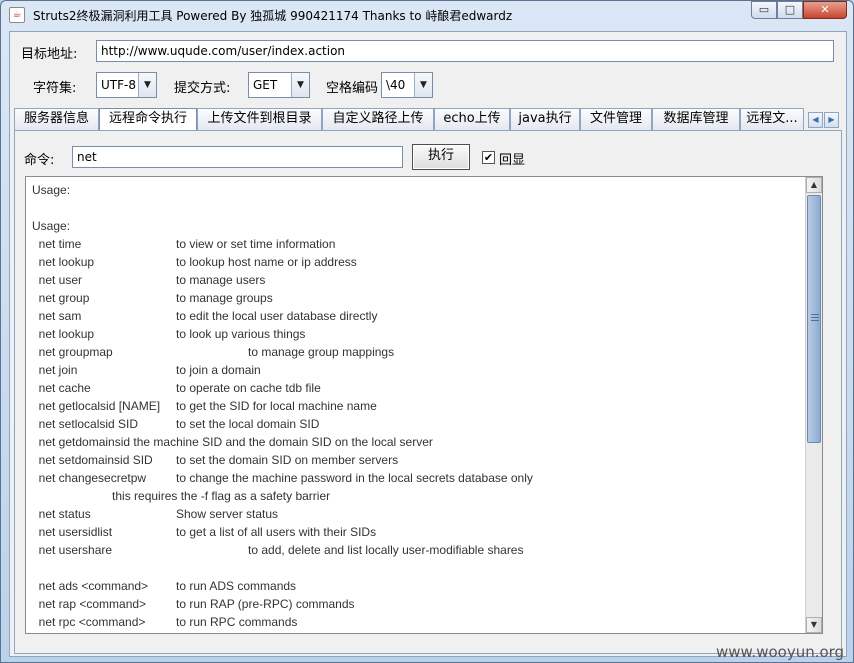  I want to click on output-description-text: to join a domain, so click(218, 370).